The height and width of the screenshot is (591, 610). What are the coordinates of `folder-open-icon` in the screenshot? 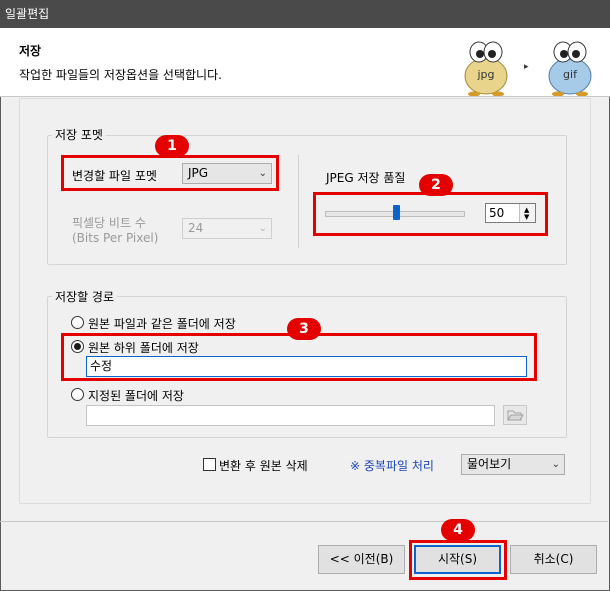 It's located at (515, 415).